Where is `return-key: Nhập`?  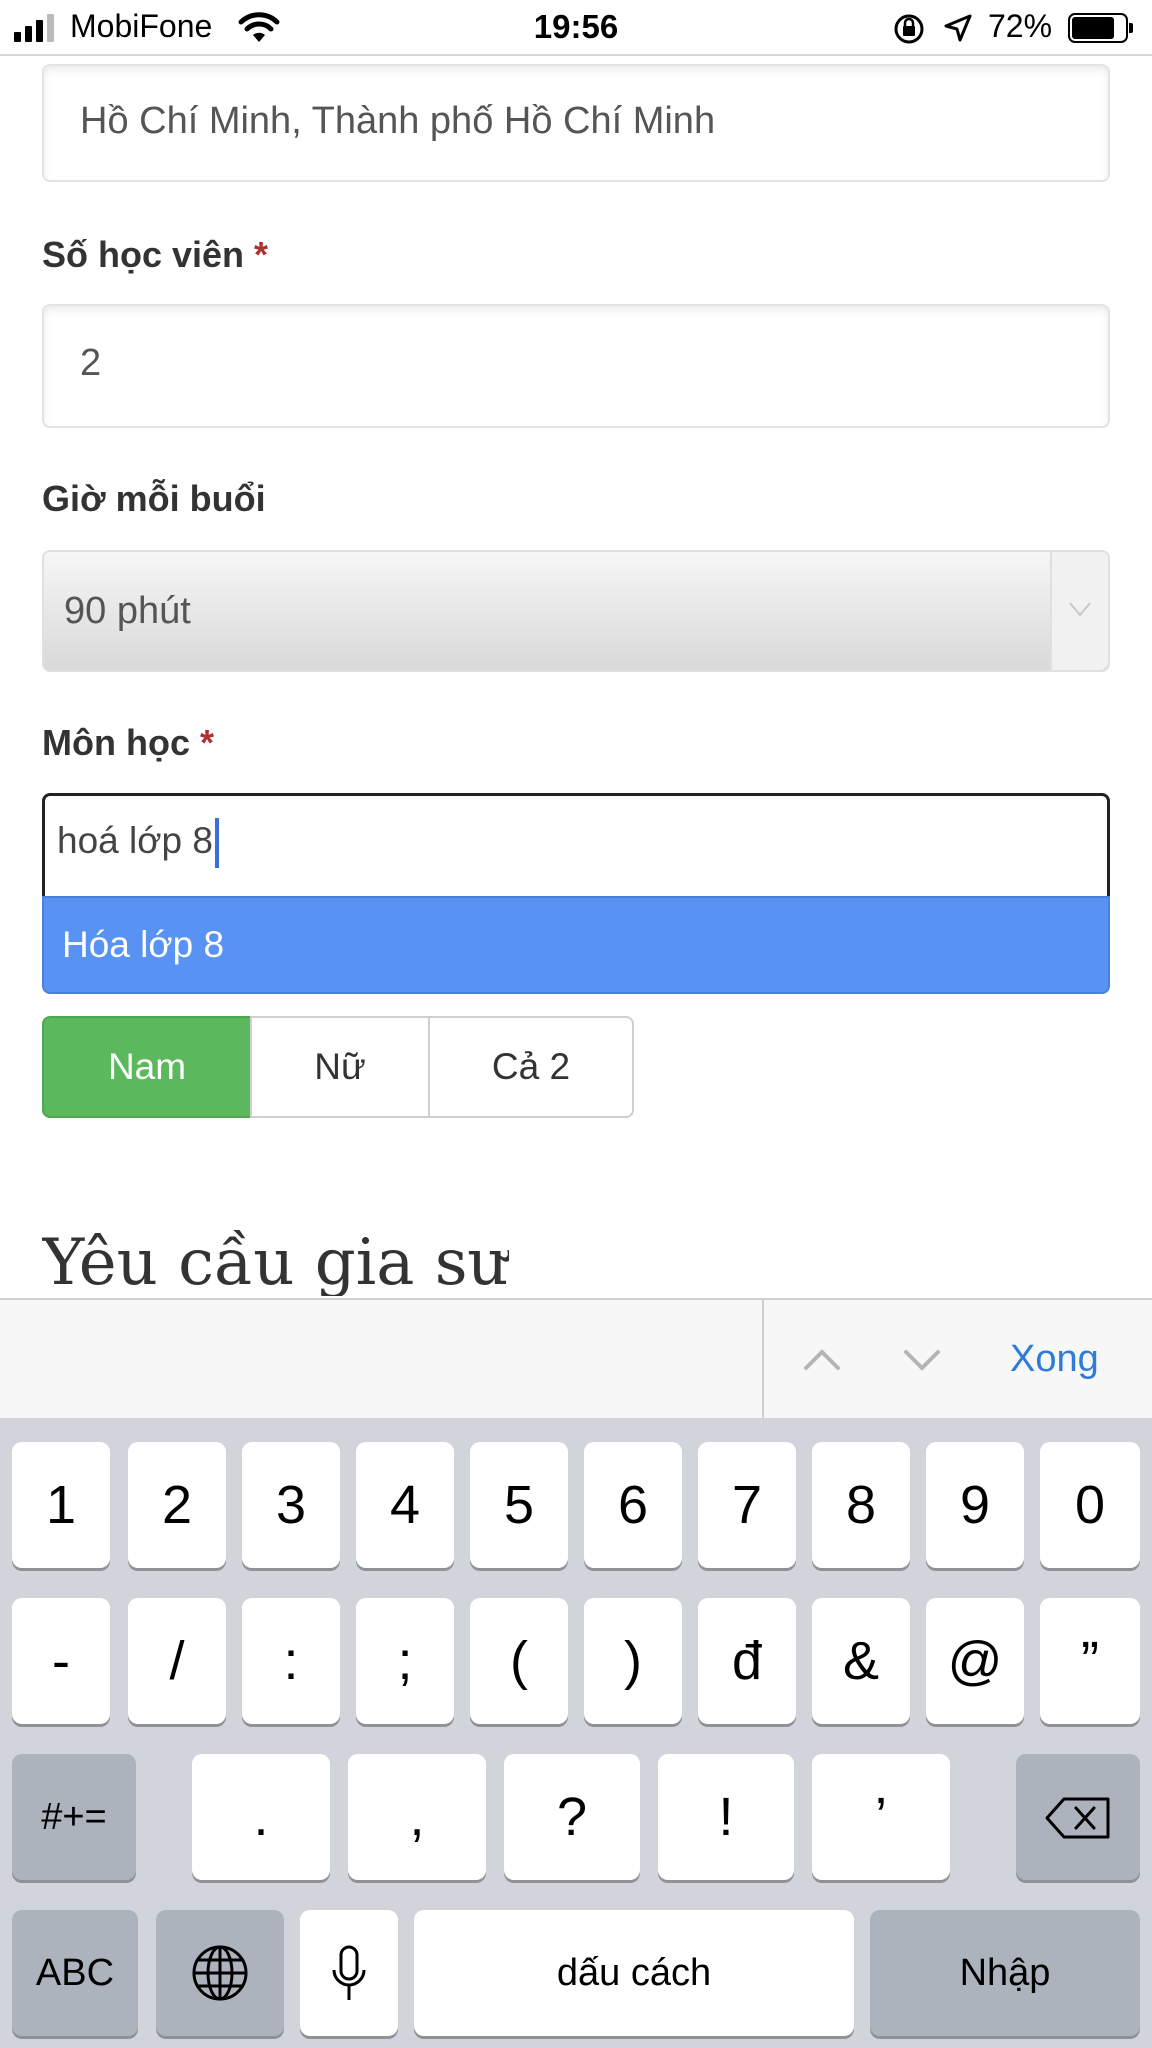
return-key: Nhập is located at coordinates (1005, 1973).